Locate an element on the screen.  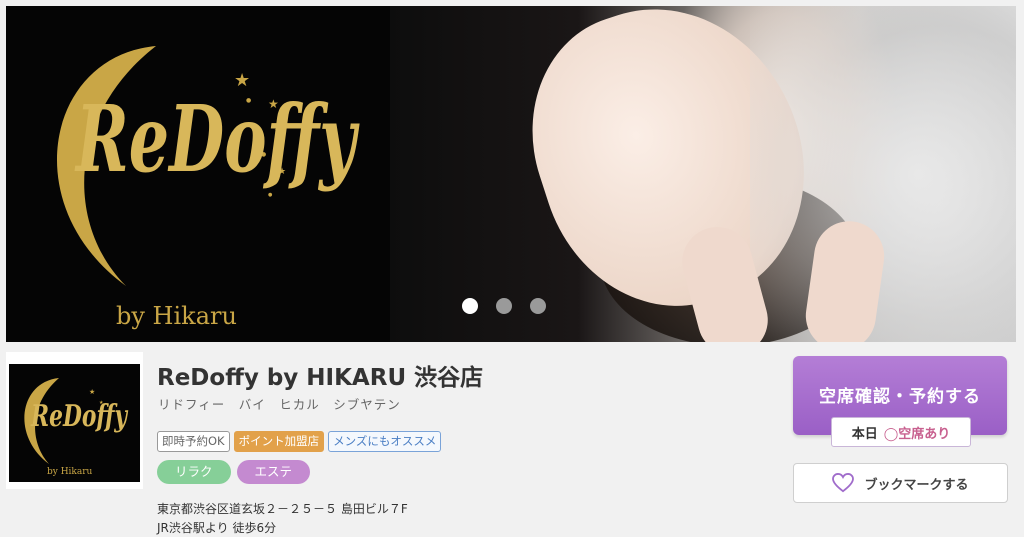
today-availability: 本日 ◯空席あり is located at coordinates (901, 432).